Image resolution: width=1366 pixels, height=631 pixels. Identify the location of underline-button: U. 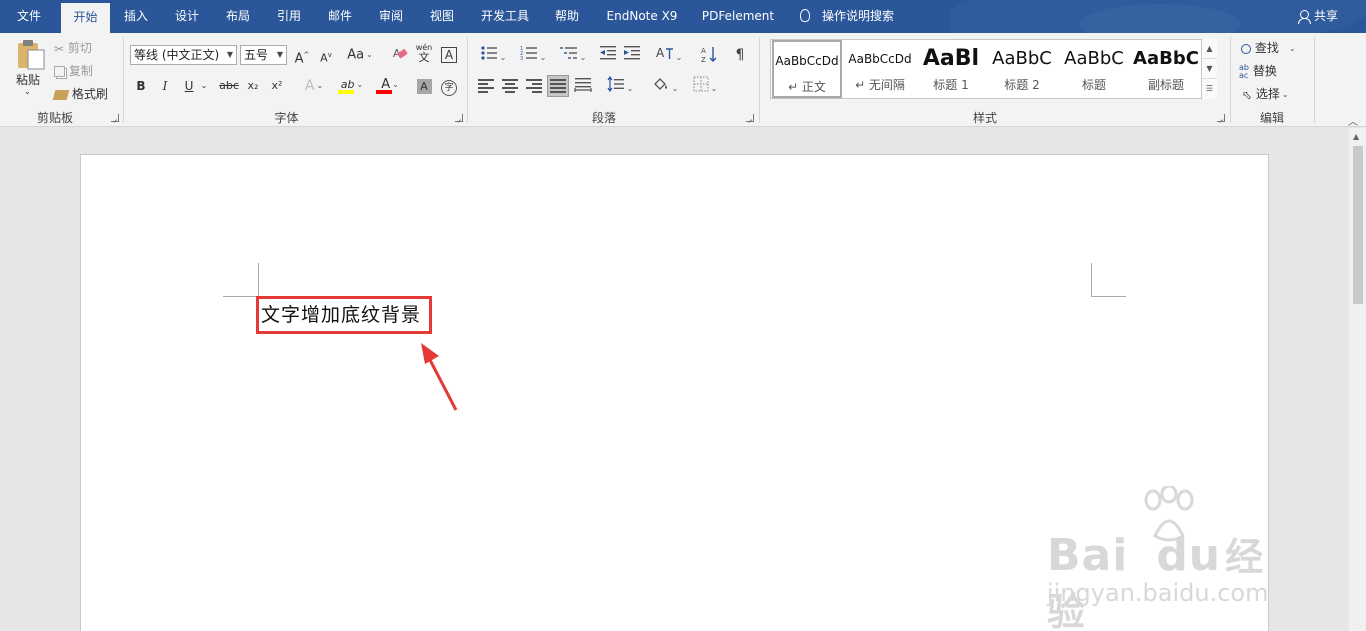
(189, 86).